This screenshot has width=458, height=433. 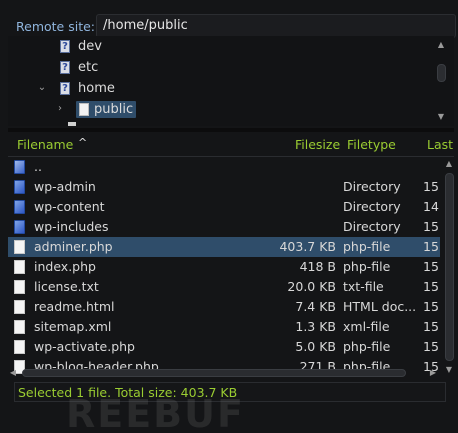 What do you see at coordinates (366, 326) in the screenshot?
I see `file-type: xml-file` at bounding box center [366, 326].